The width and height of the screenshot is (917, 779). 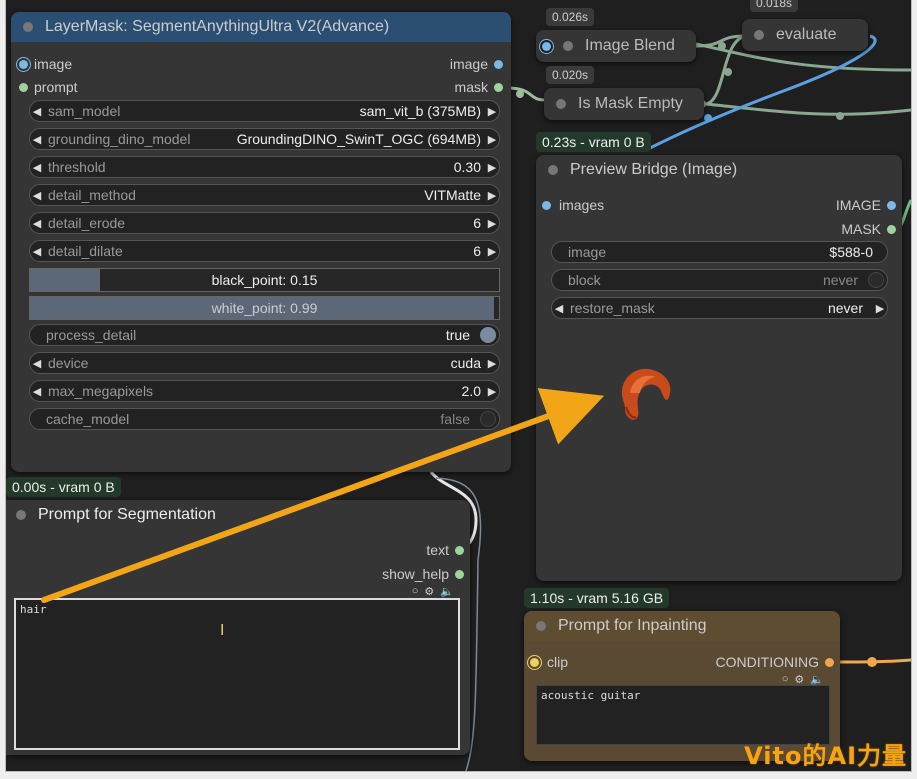 I want to click on watermark: Vito的AI力量, so click(x=825, y=756).